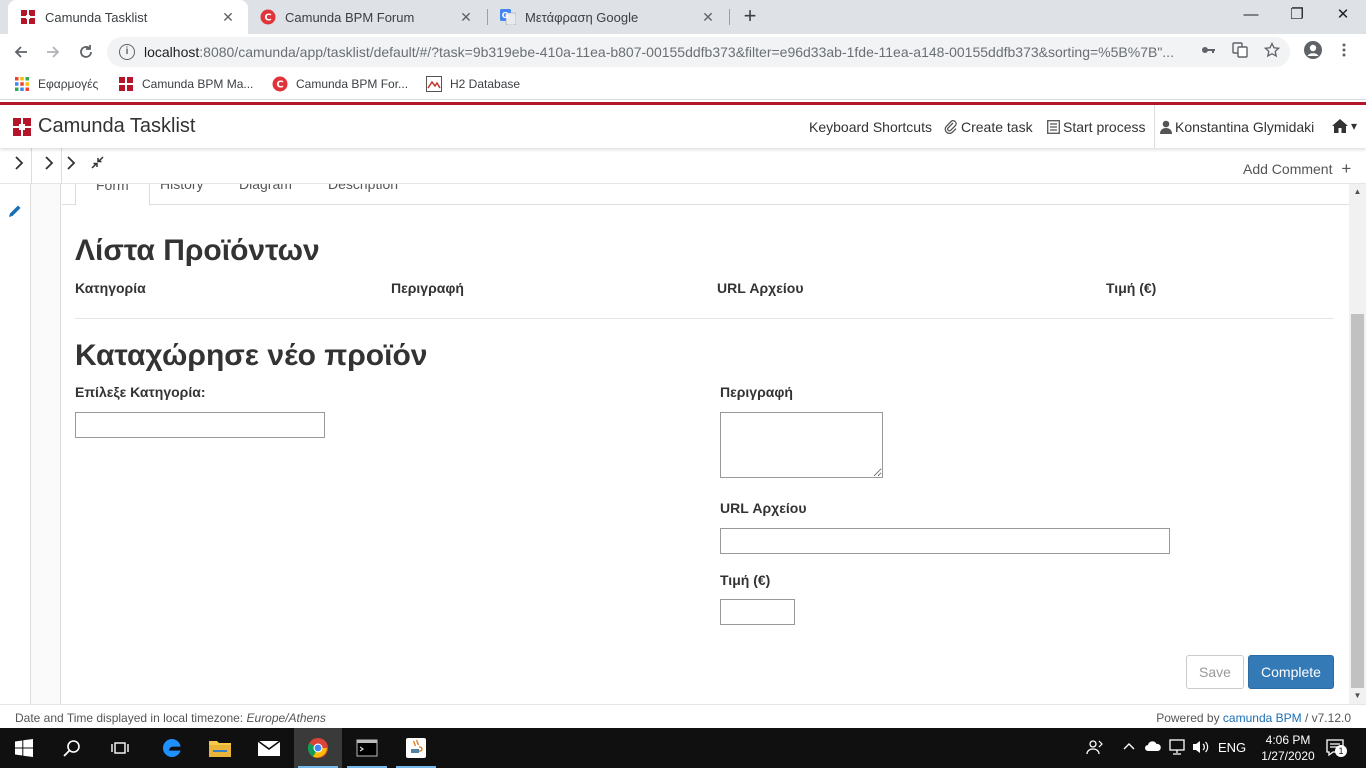  I want to click on create-task-link: Create task, so click(988, 127).